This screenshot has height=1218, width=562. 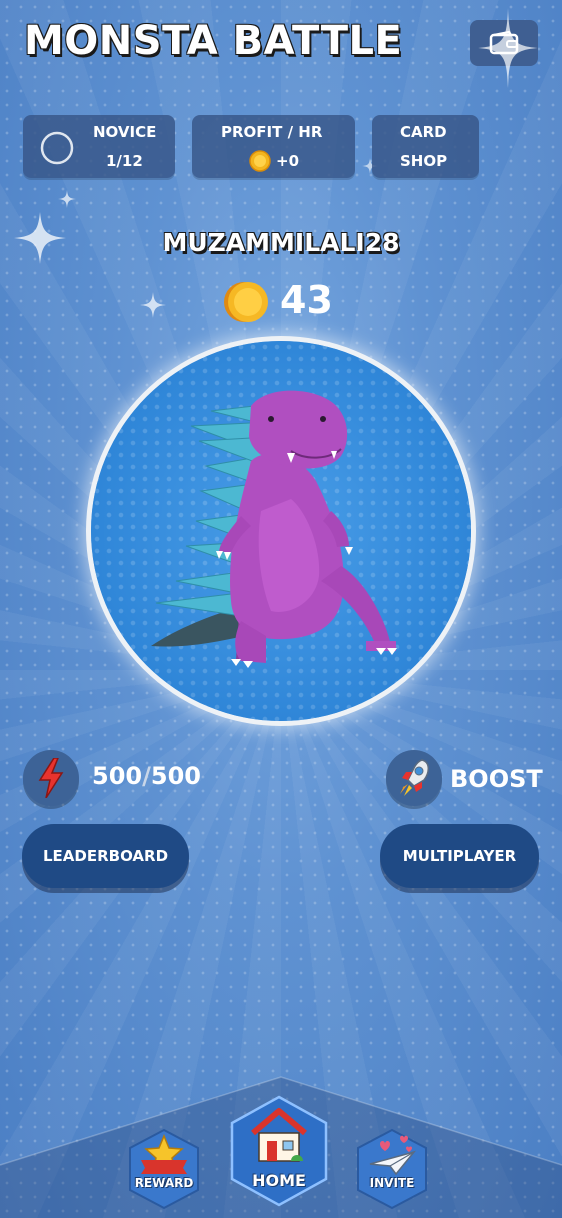 What do you see at coordinates (392, 1183) in the screenshot?
I see `nav-invite-label: INVITE` at bounding box center [392, 1183].